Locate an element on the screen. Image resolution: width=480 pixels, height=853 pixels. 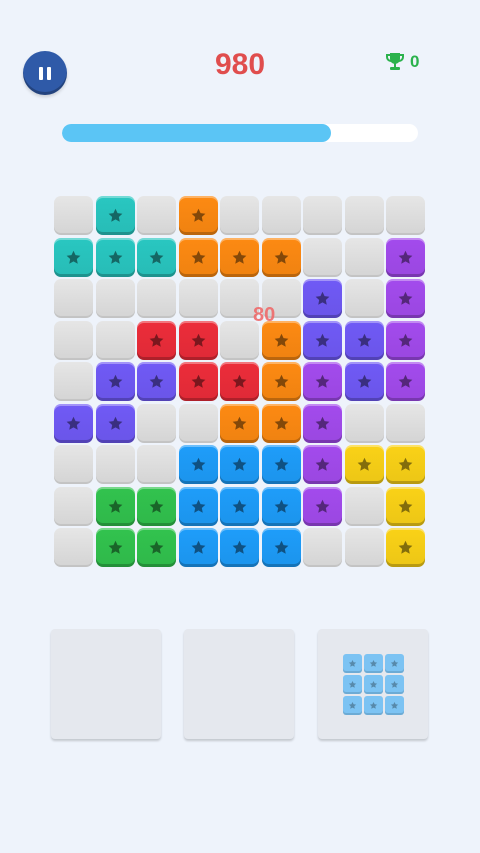
piece-3x3-square is located at coordinates (374, 685).